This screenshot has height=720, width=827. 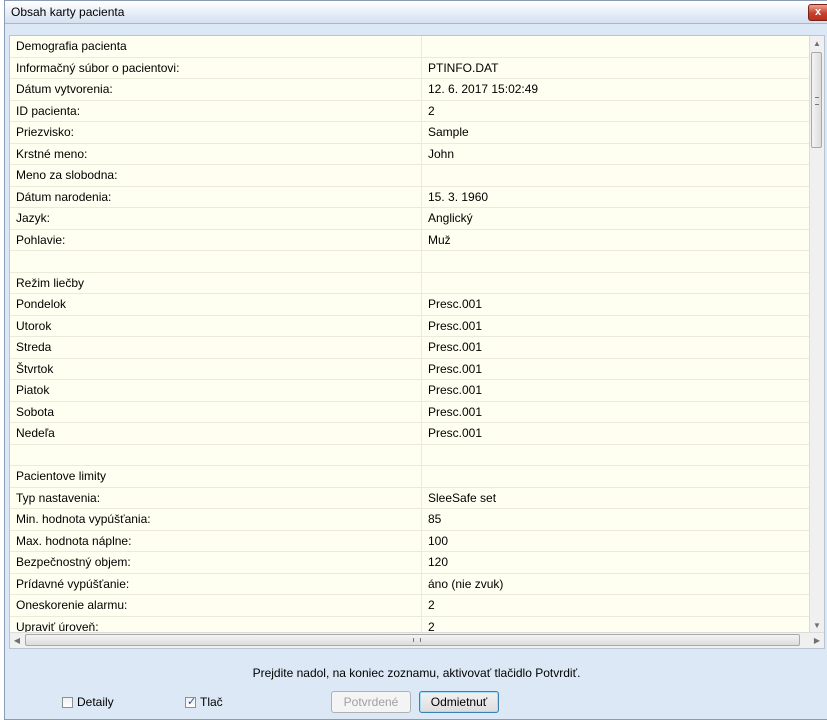 I want to click on row-value: PTINFO.DAT, so click(x=463, y=67).